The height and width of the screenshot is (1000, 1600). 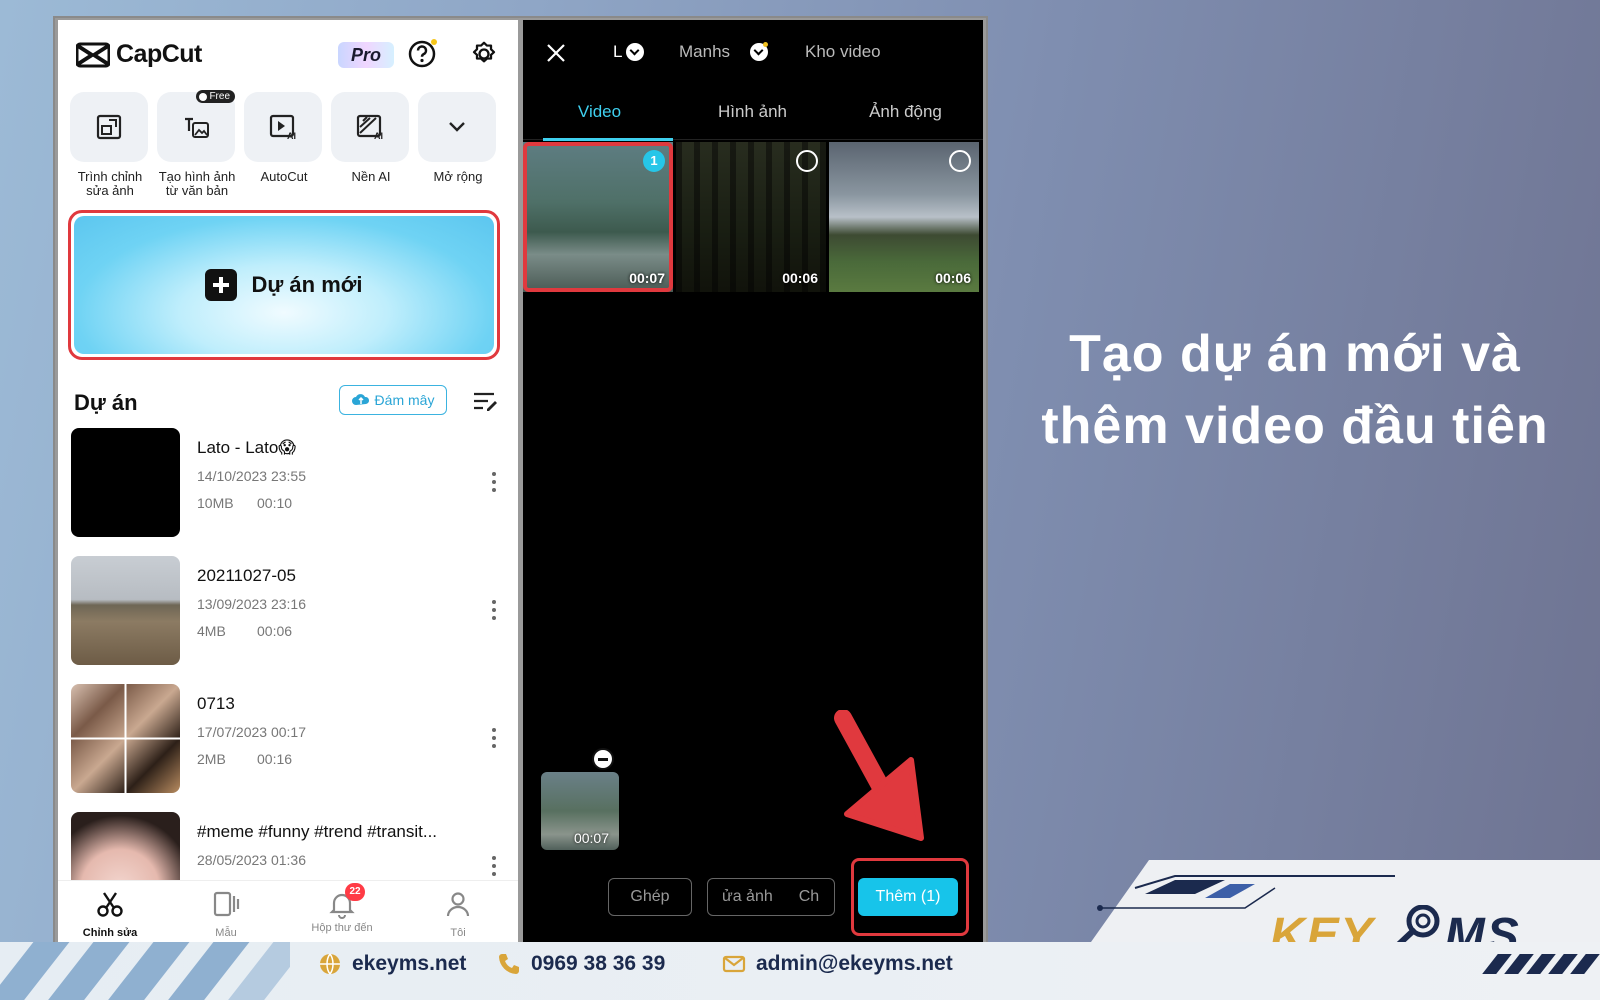 I want to click on picked-clip: 00:07, so click(x=580, y=811).